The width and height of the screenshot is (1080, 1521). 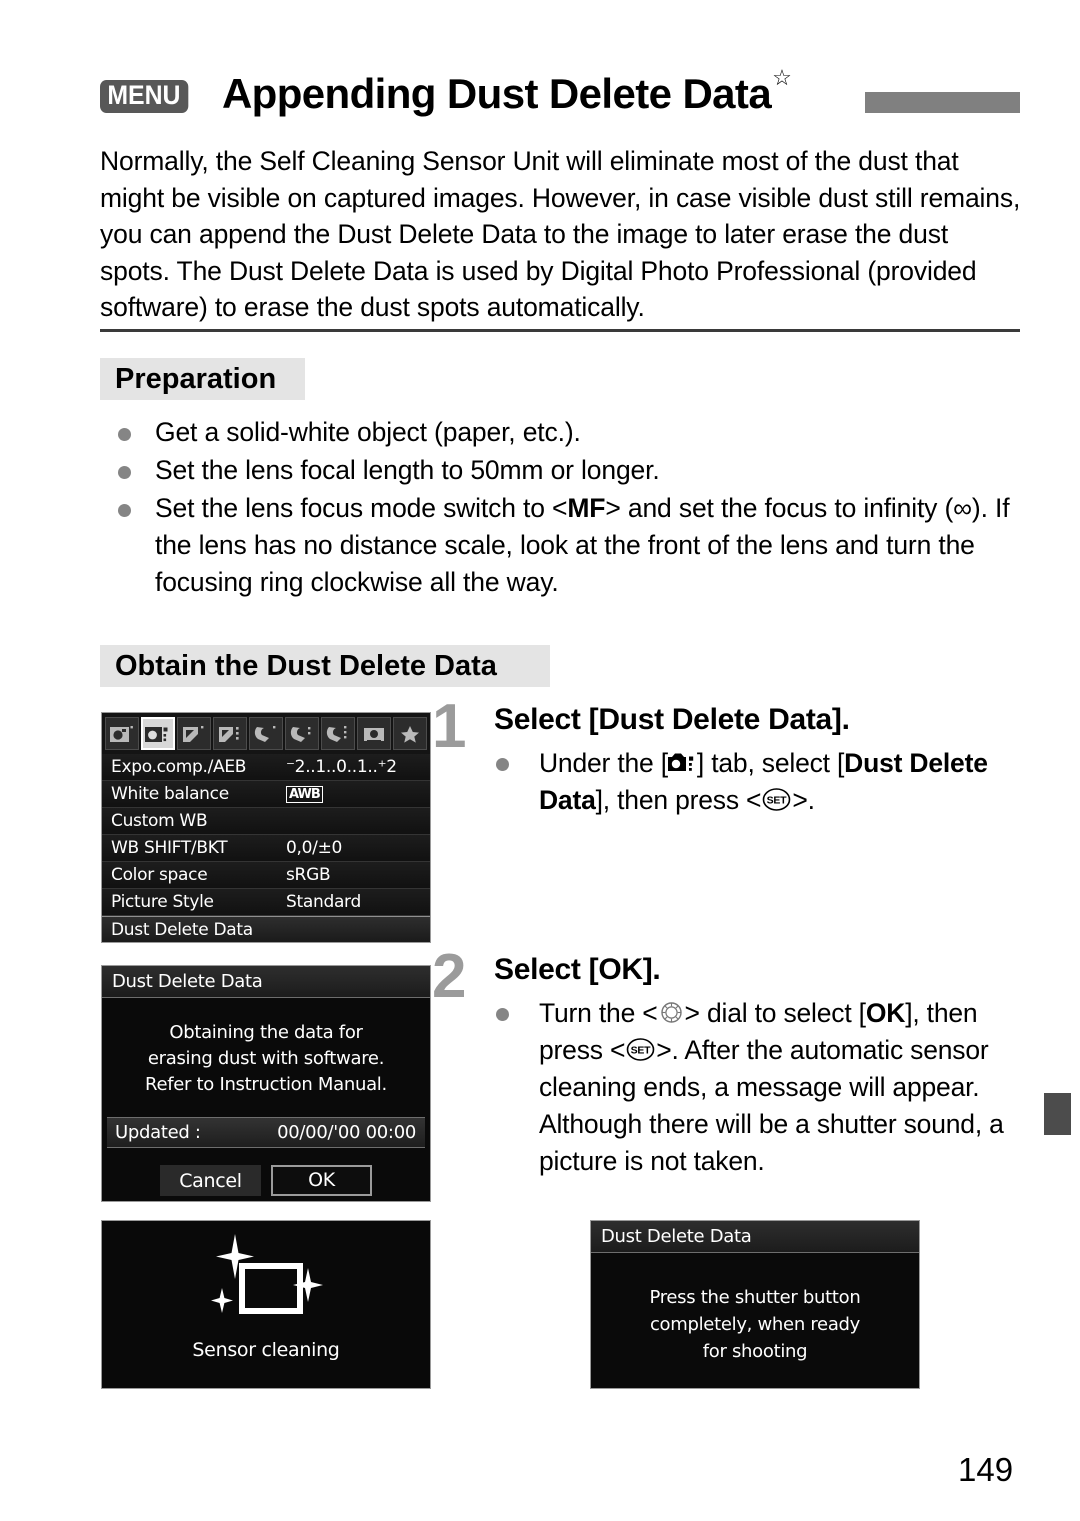 I want to click on page-title: Appending Dust Delete Data☆, so click(x=506, y=91).